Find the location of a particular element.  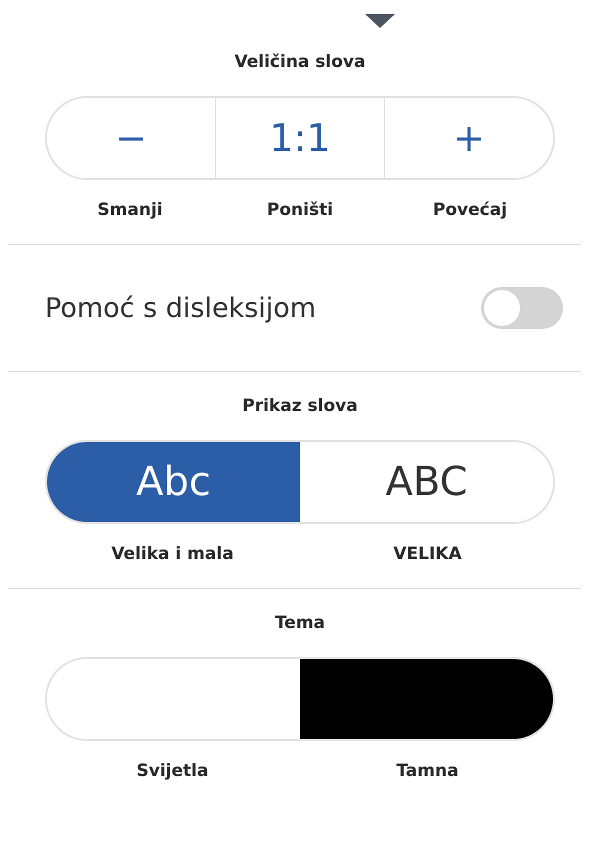

section-title: Tema is located at coordinates (300, 624).